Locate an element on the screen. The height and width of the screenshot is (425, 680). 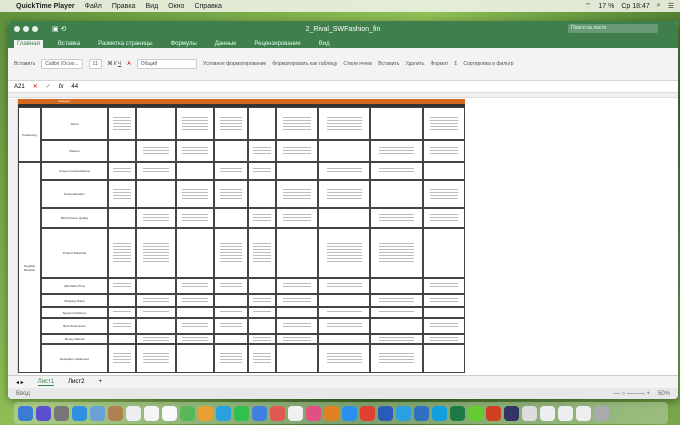
row-label: Personalization is located at coordinates (74, 194).